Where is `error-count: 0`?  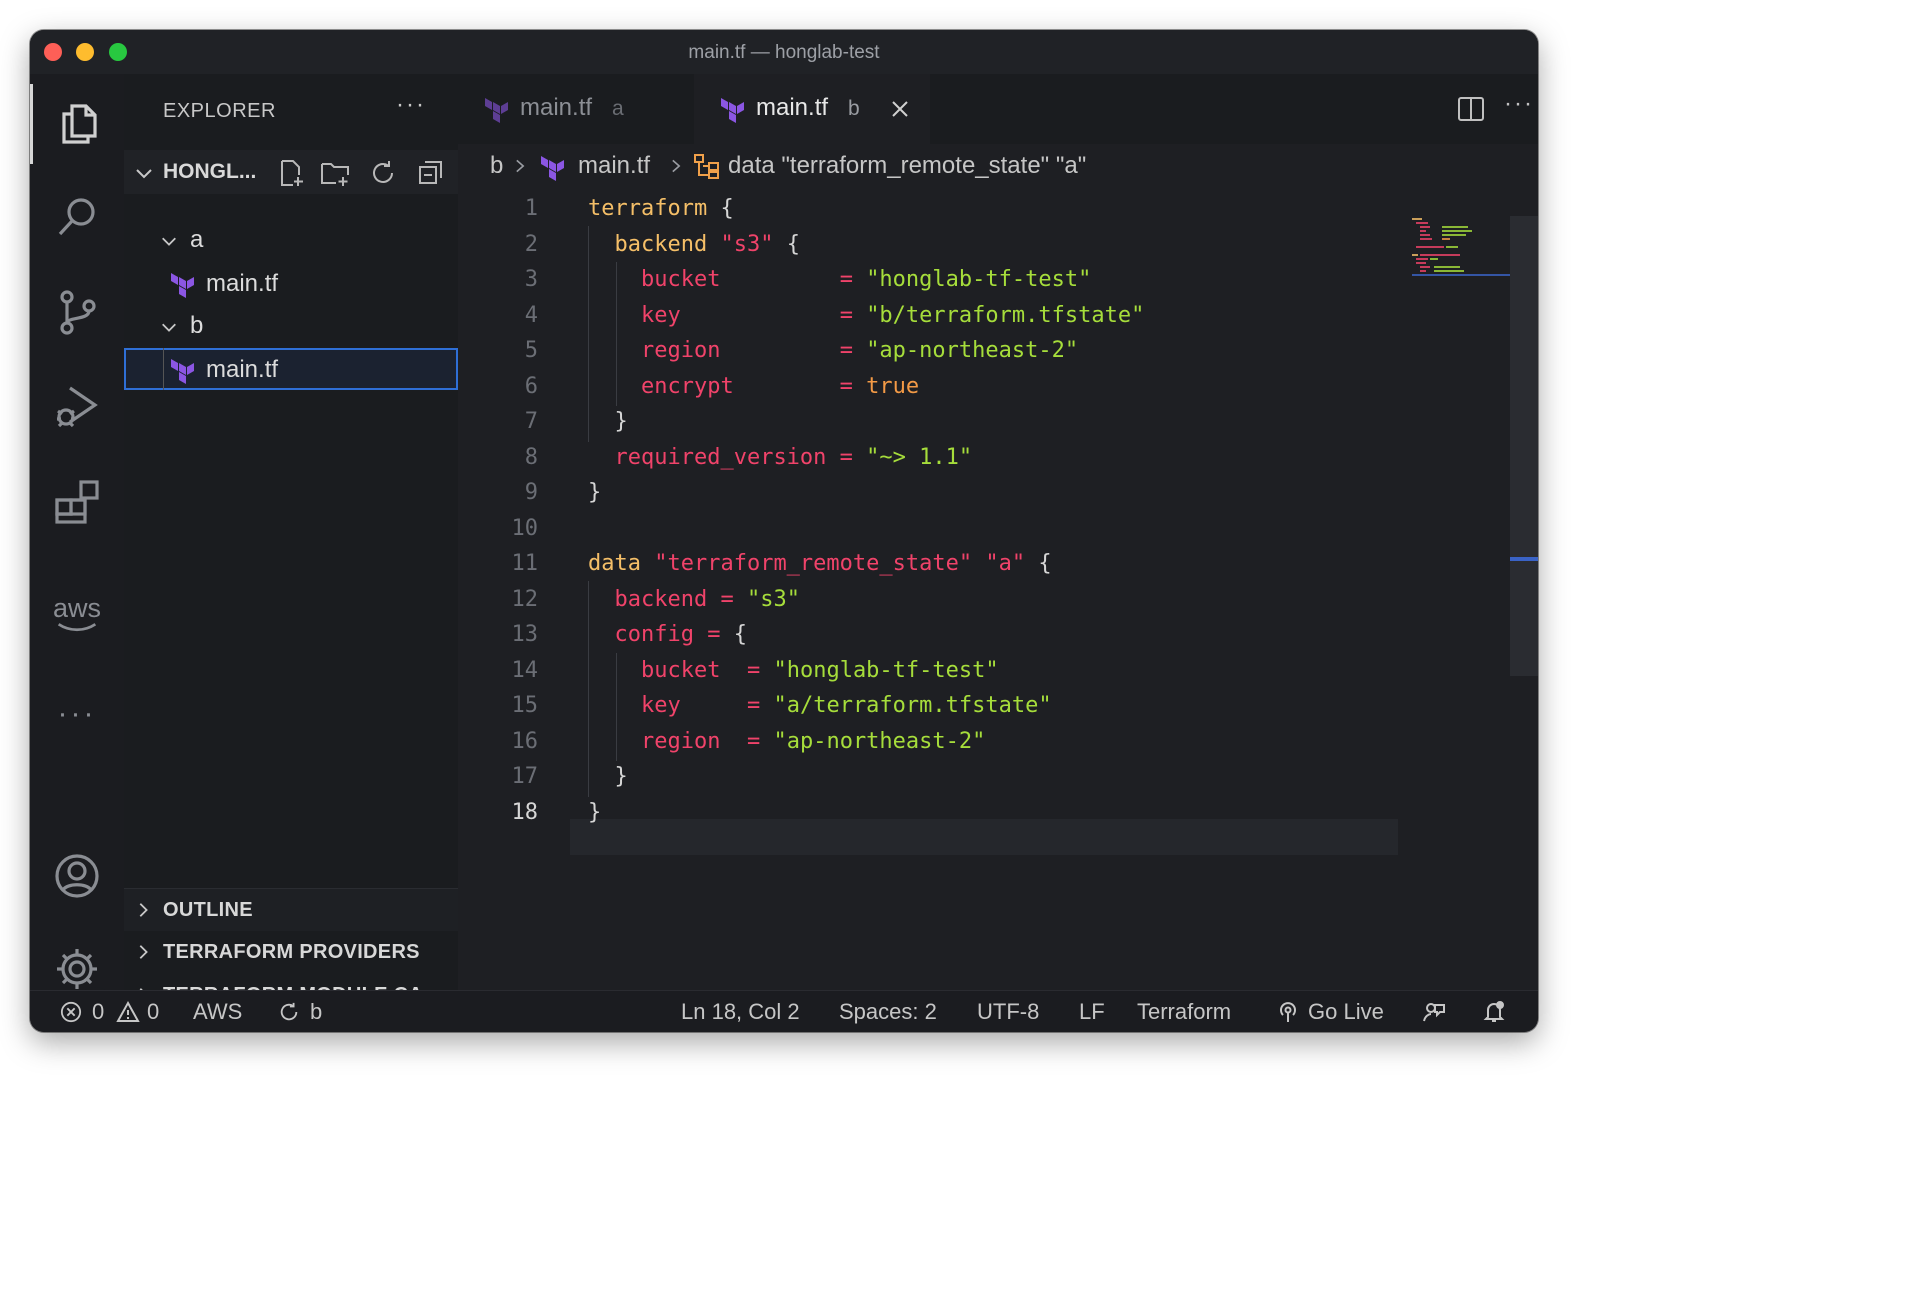
error-count: 0 is located at coordinates (98, 1012).